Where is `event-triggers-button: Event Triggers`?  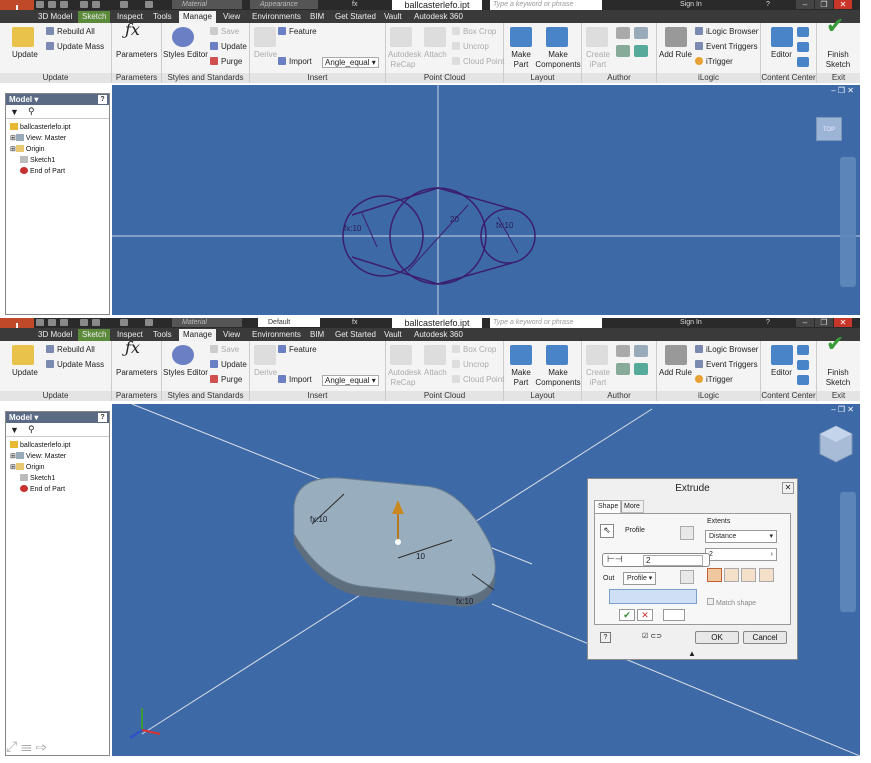 event-triggers-button: Event Triggers is located at coordinates (726, 47).